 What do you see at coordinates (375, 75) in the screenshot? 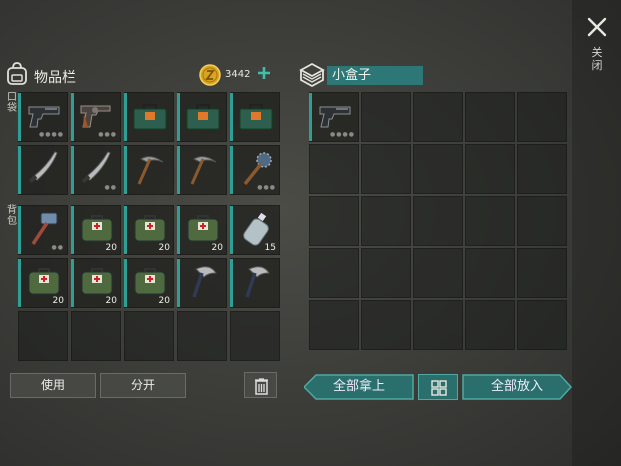
I see `box-name: 小盒子` at bounding box center [375, 75].